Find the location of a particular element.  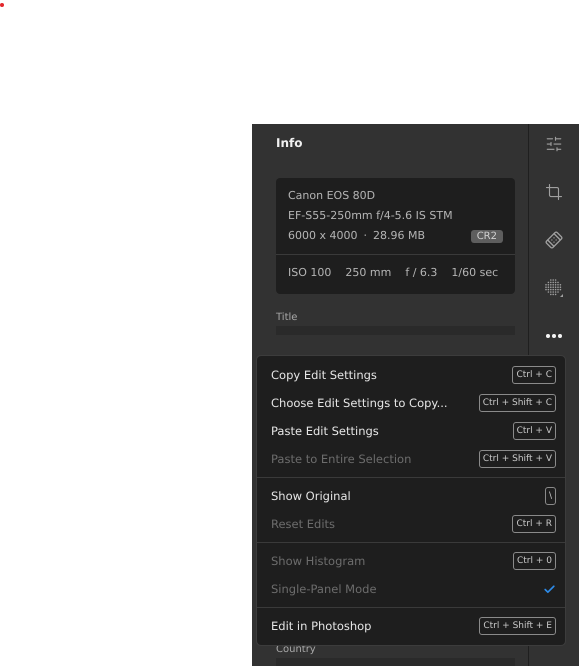

shortcut-key: Ctrl + Shift + C is located at coordinates (517, 403).